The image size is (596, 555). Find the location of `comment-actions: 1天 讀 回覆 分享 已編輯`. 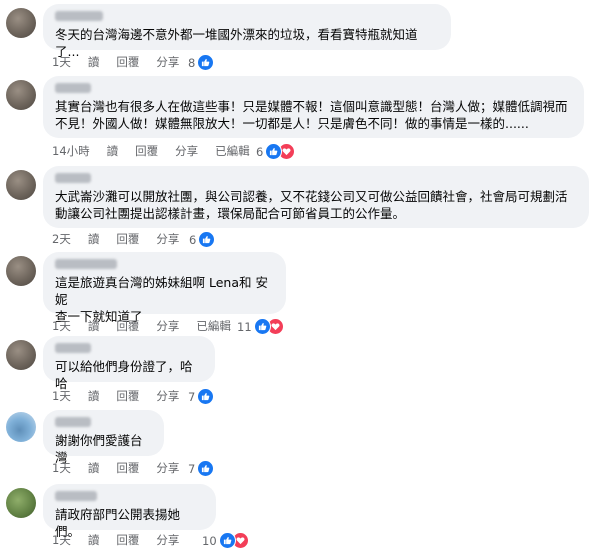

comment-actions: 1天 讀 回覆 分享 已編輯 is located at coordinates (150, 326).